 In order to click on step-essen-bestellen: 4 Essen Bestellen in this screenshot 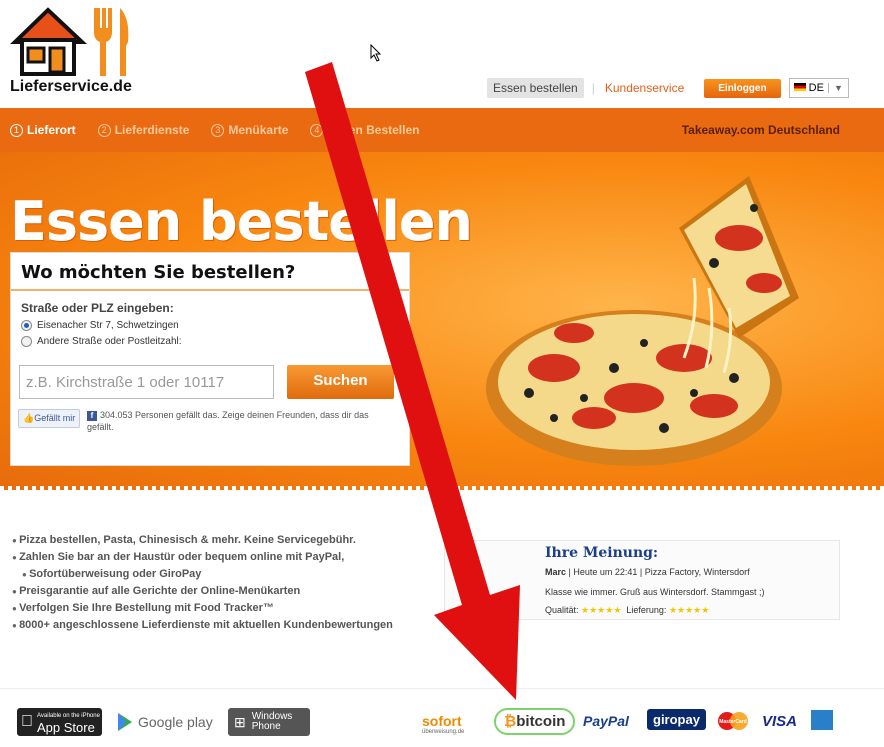, I will do `click(364, 130)`.